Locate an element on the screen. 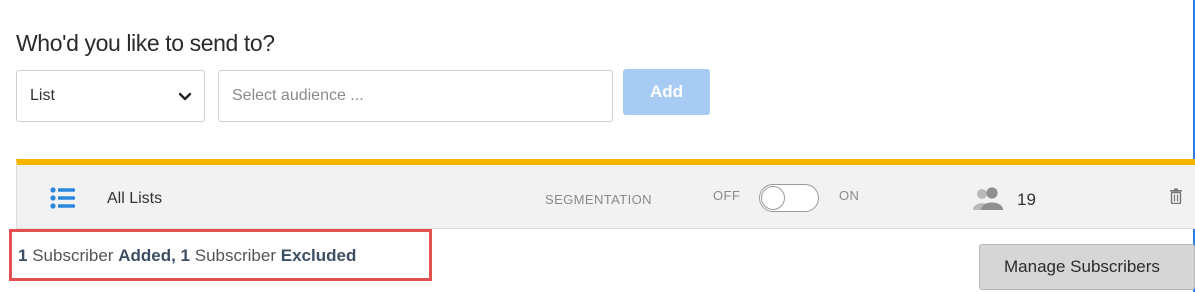 The height and width of the screenshot is (292, 1195). add-button: Add is located at coordinates (666, 92).